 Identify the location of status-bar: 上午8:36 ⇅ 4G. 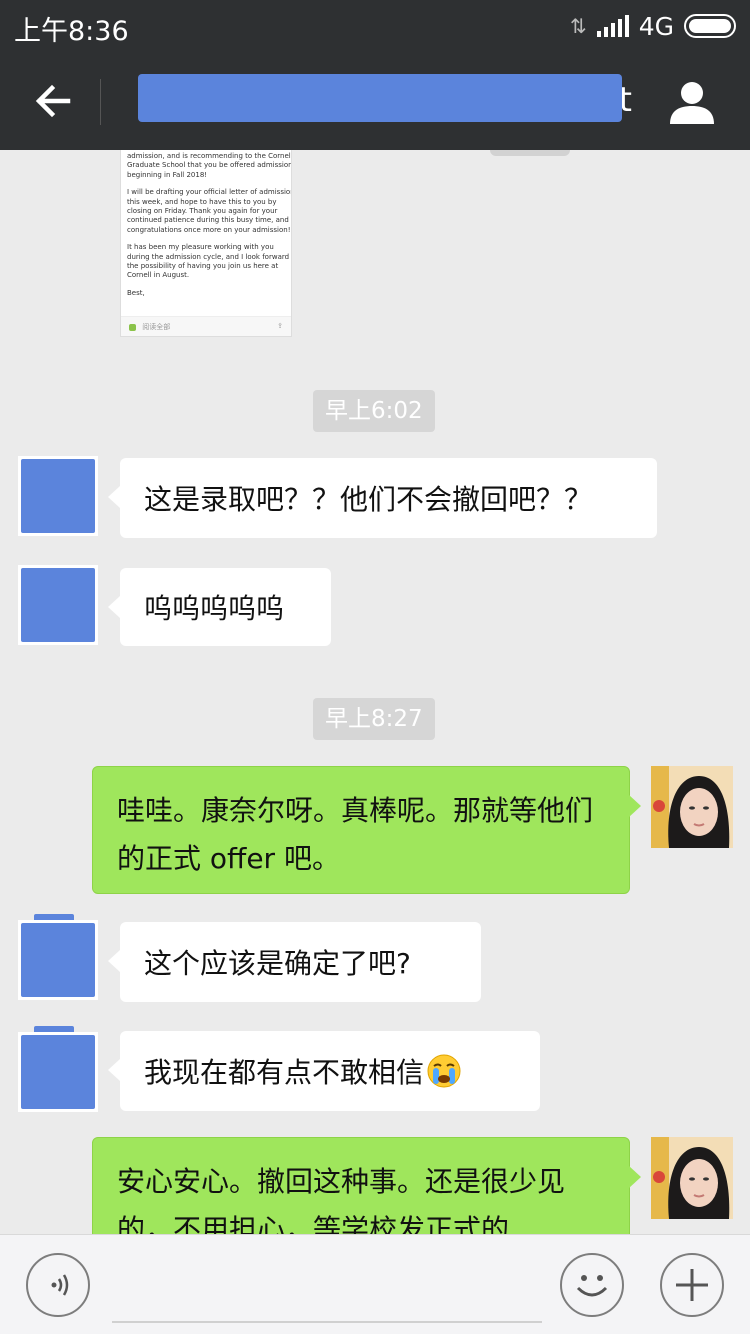
(375, 26).